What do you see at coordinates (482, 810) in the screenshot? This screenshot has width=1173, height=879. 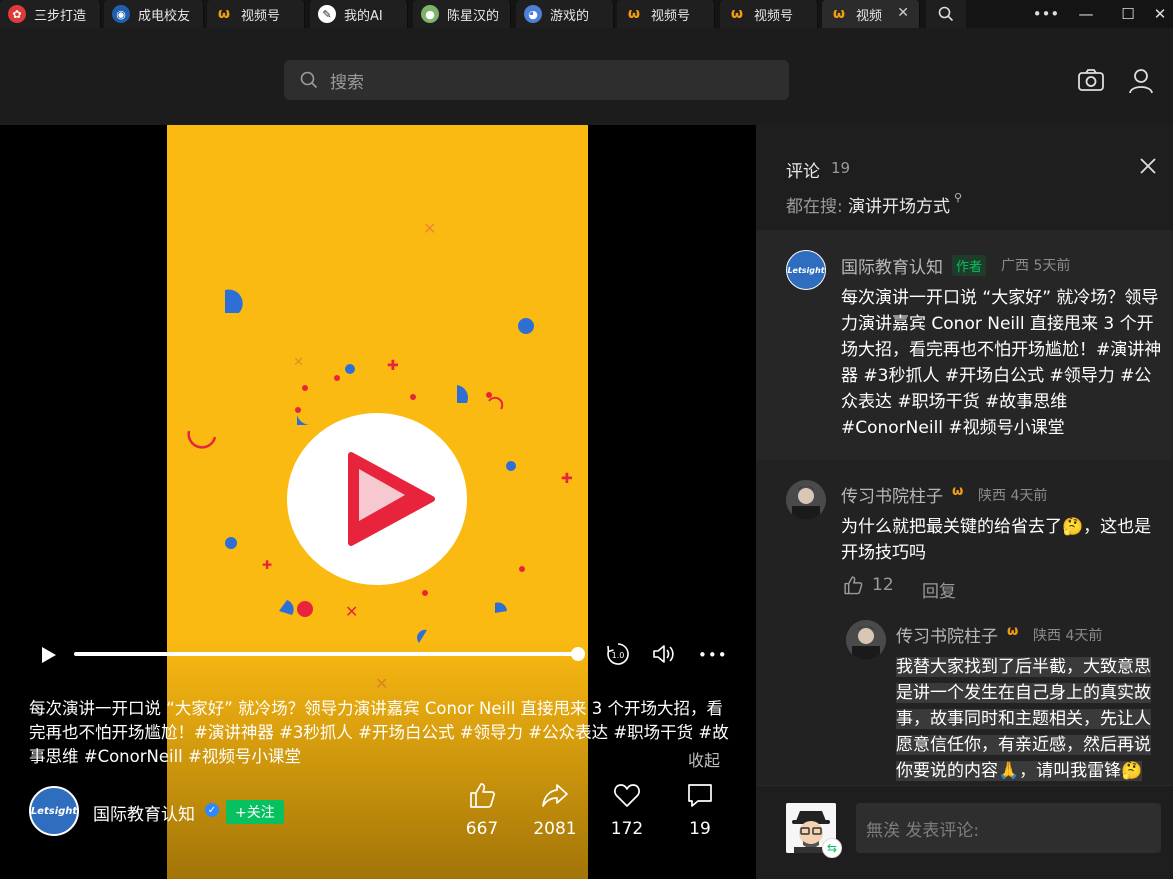 I see `like-action: 667` at bounding box center [482, 810].